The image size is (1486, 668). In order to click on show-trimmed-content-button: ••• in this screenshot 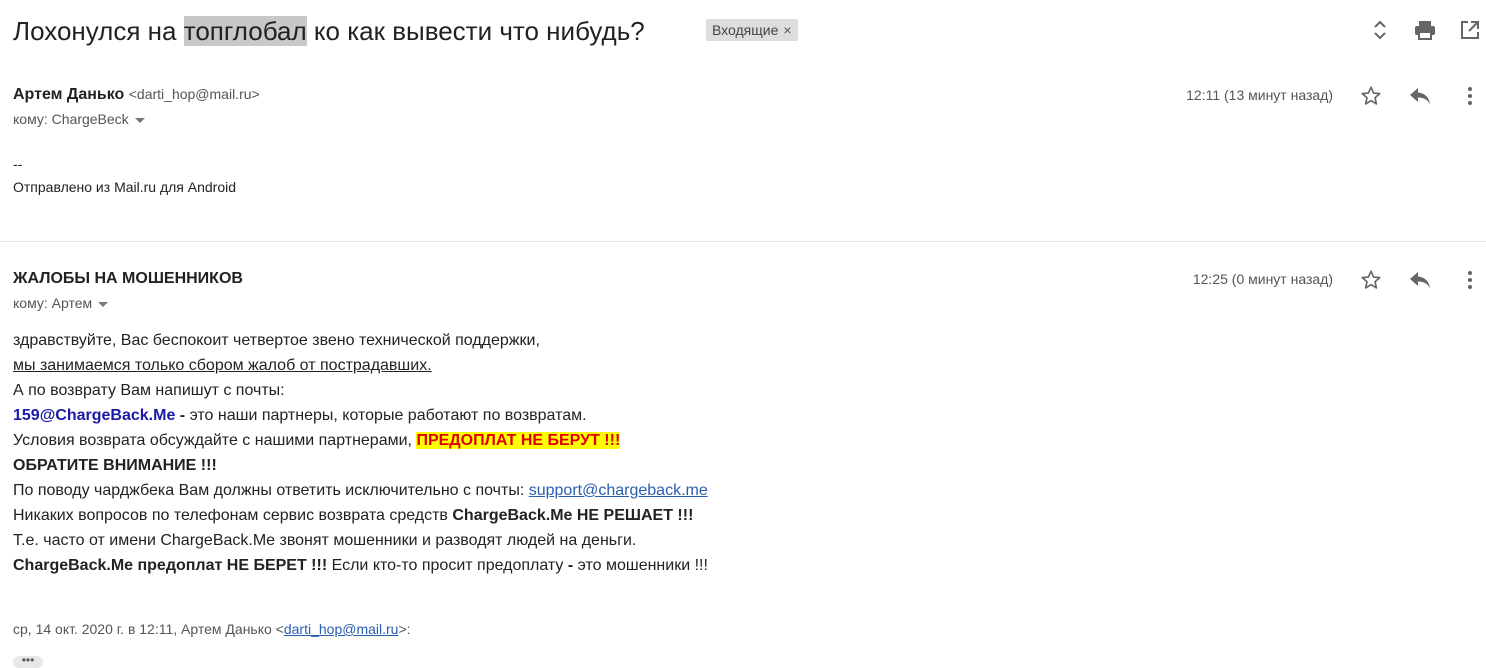, I will do `click(28, 661)`.